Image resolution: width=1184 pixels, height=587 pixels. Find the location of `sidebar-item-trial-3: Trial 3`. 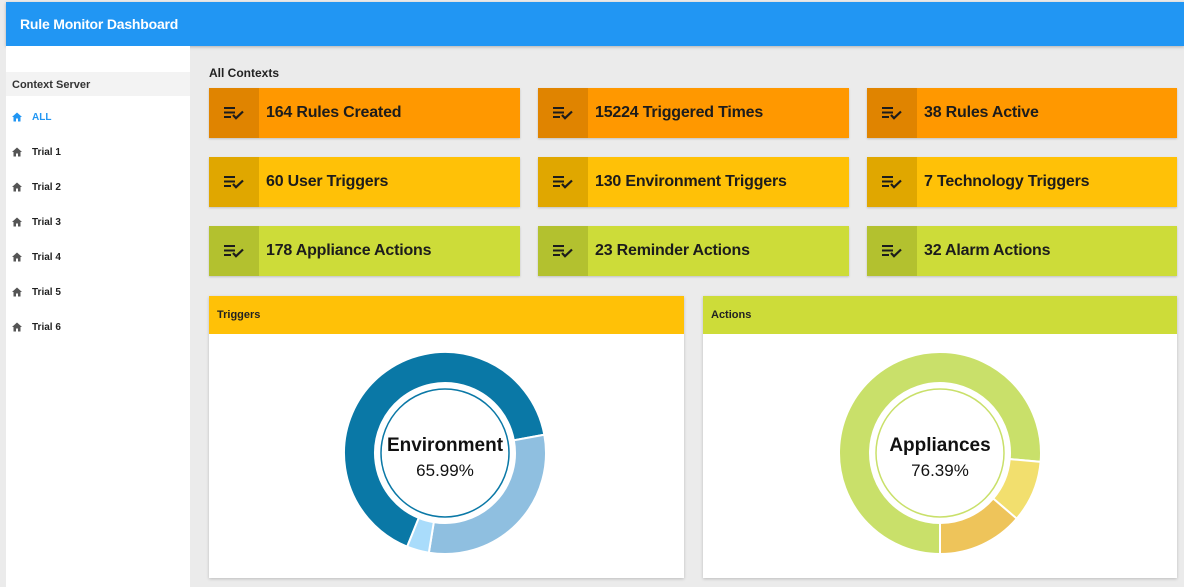

sidebar-item-trial-3: Trial 3 is located at coordinates (98, 222).